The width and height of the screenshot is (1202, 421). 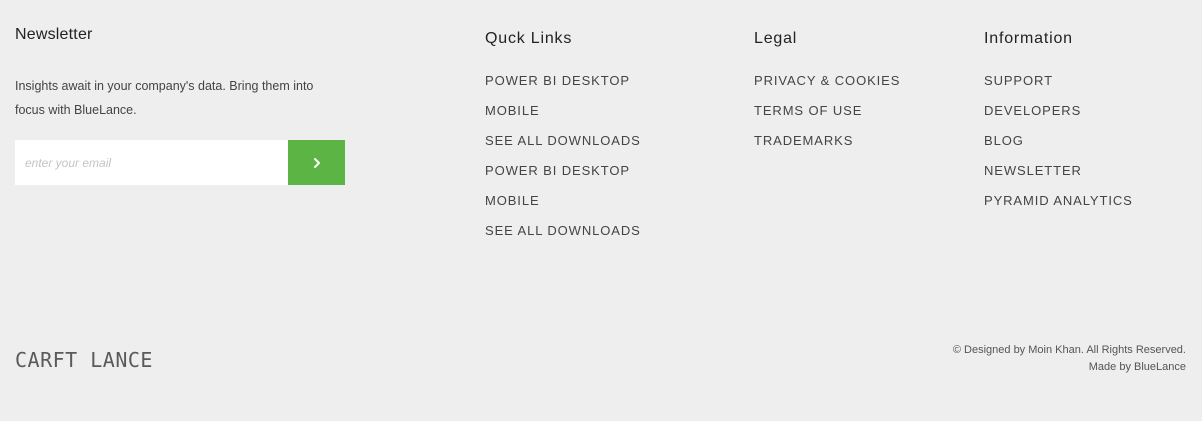 I want to click on list-item: BLOG, so click(x=1058, y=149).